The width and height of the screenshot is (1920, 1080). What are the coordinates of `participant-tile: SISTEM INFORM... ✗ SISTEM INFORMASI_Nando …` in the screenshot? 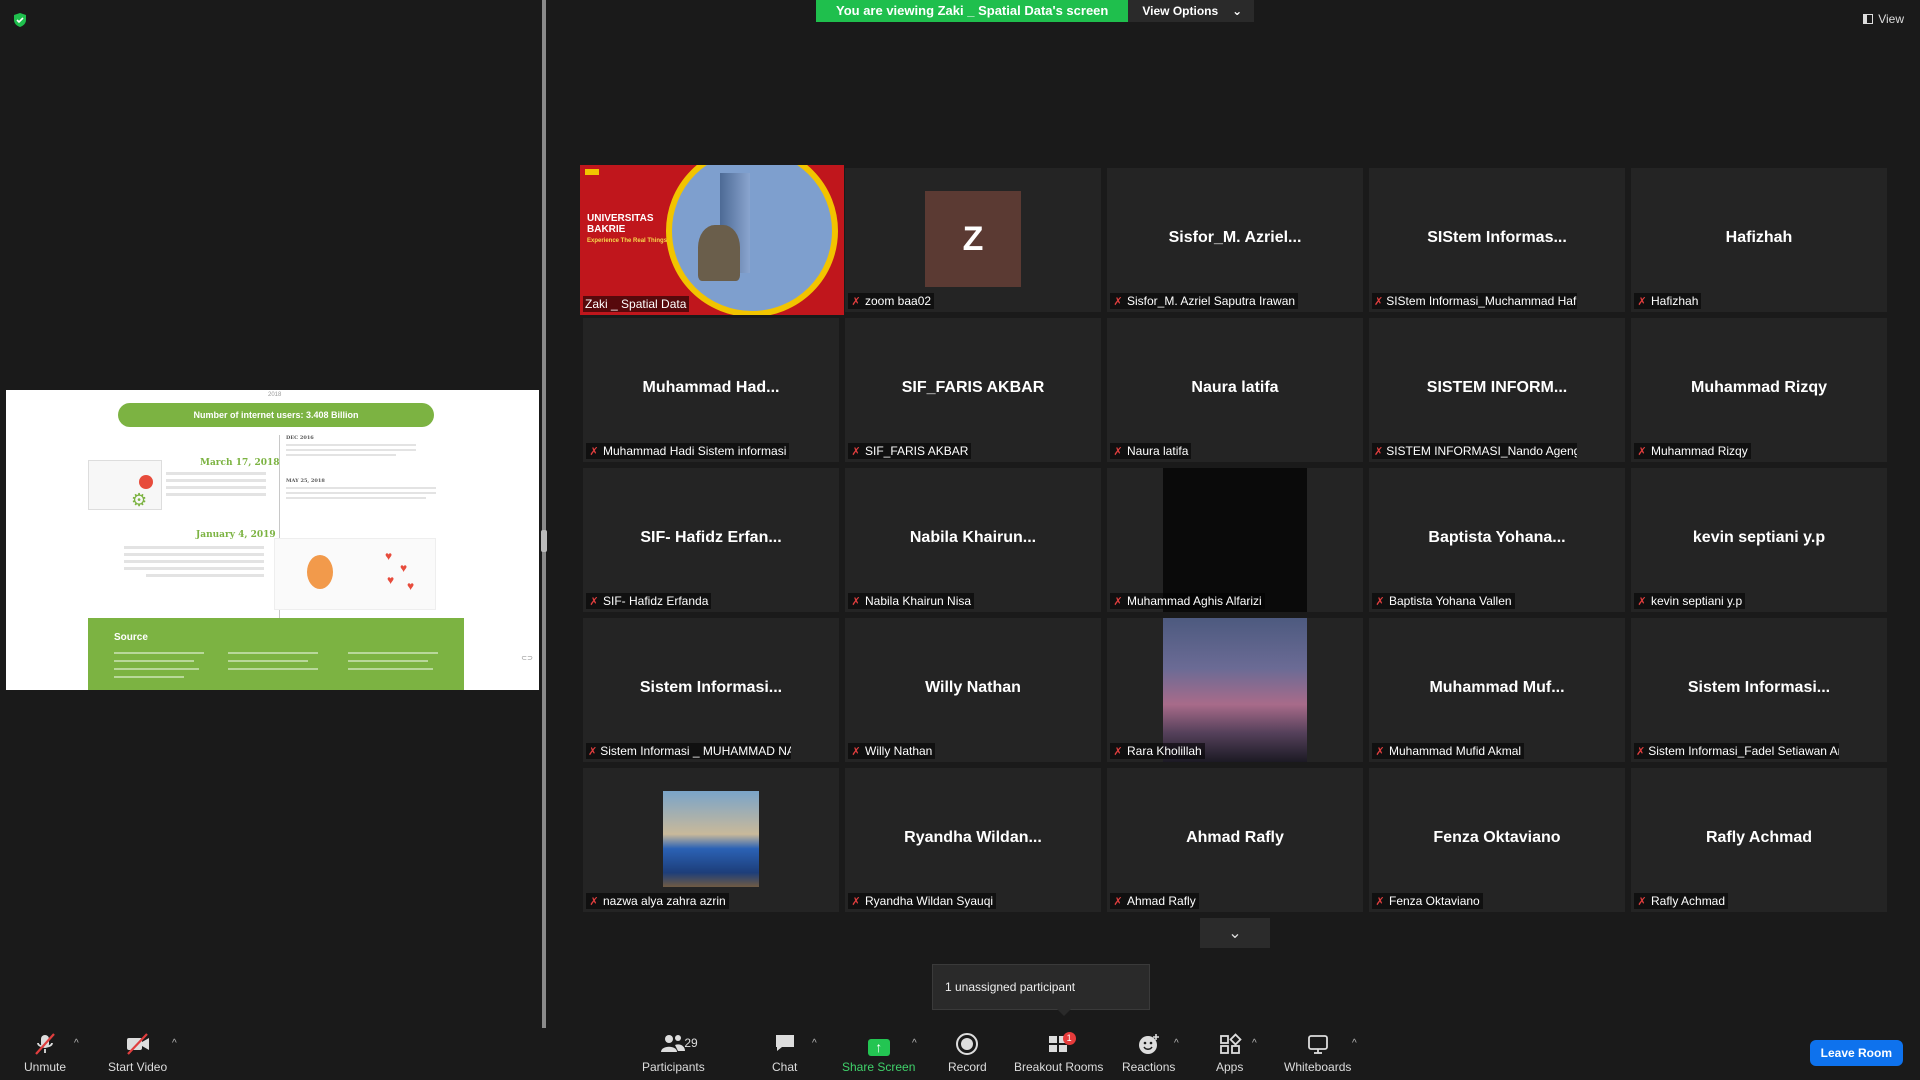 It's located at (1497, 390).